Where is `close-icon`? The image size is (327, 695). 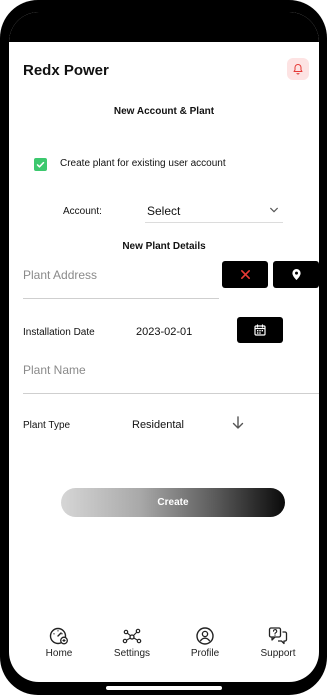
close-icon is located at coordinates (245, 274).